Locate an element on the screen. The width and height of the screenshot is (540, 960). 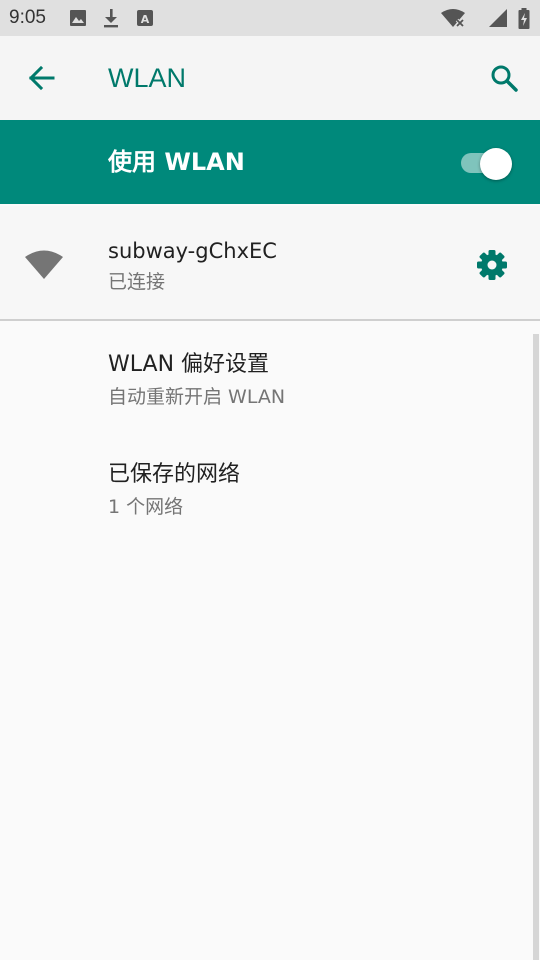
wlan-toggle-thumb is located at coordinates (496, 164).